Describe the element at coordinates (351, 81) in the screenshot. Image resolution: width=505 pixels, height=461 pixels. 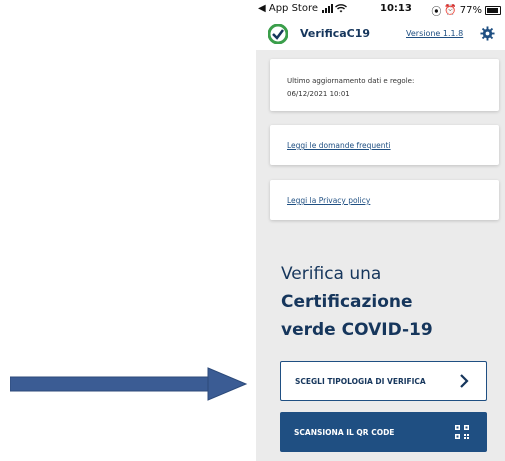
I see `last-update-label: Ultimo aggiornamento dati e regole:` at that location.